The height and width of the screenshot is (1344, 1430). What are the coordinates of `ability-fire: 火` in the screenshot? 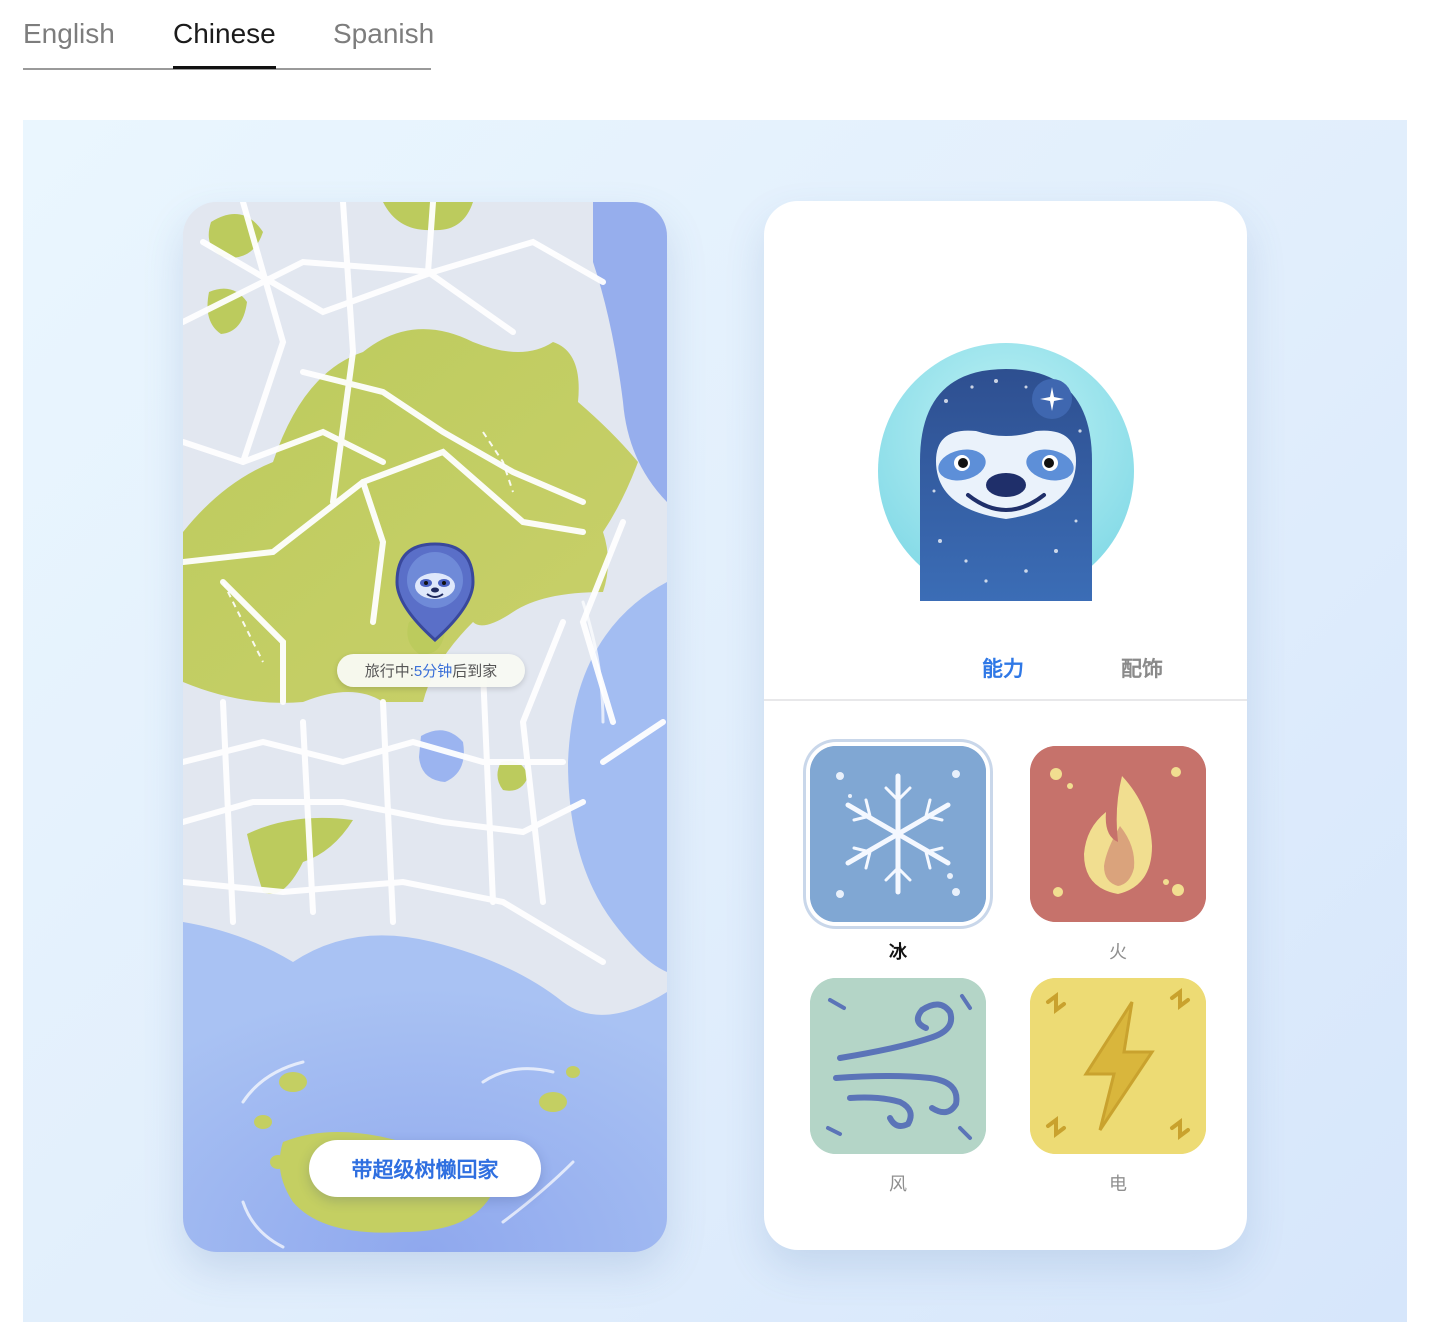 It's located at (1118, 855).